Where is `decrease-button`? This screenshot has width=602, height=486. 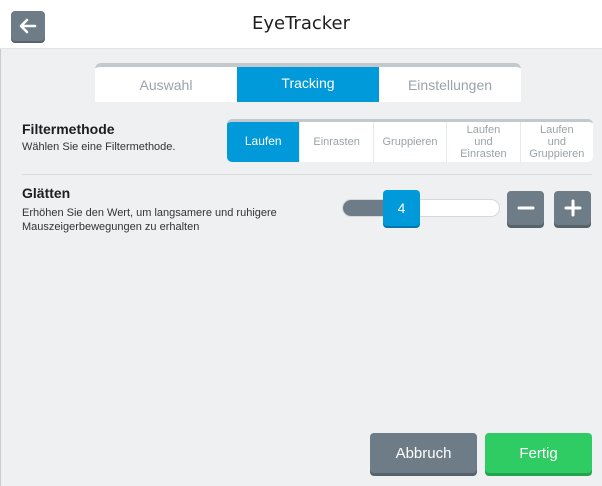
decrease-button is located at coordinates (525, 208).